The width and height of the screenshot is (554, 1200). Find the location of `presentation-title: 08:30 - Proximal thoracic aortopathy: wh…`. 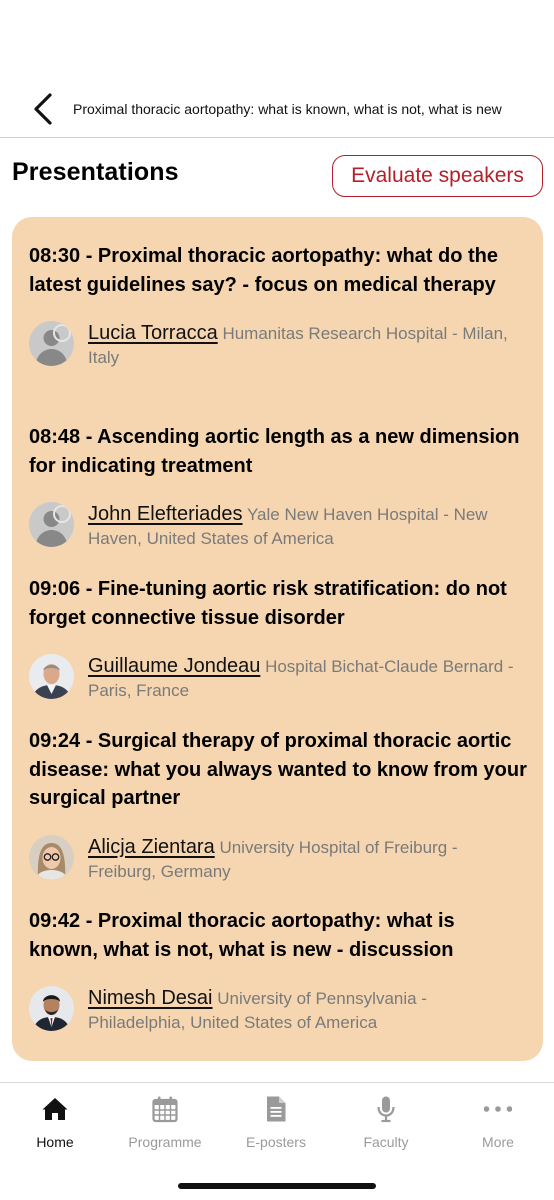

presentation-title: 08:30 - Proximal thoracic aortopathy: wh… is located at coordinates (279, 270).